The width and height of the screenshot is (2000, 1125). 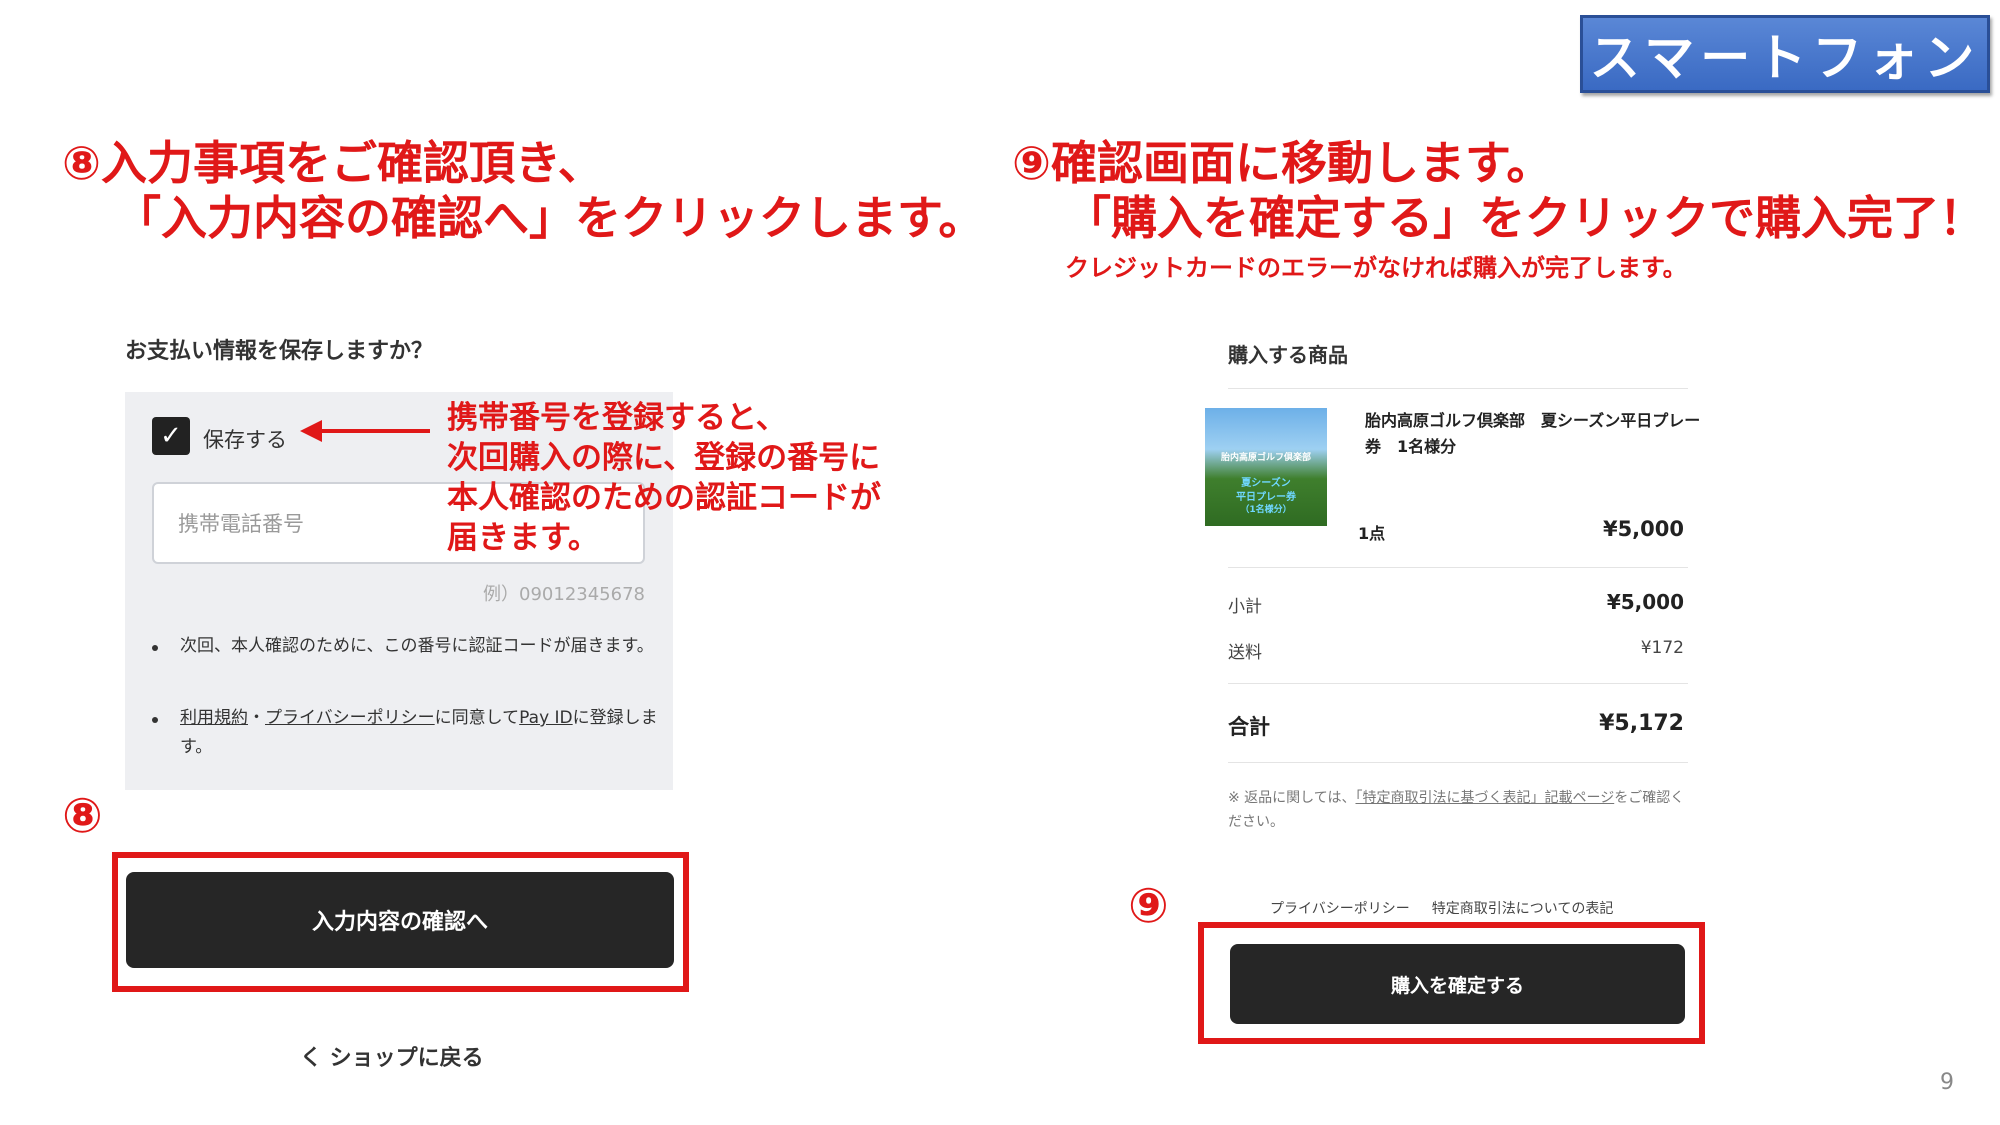 I want to click on step9-heading-line1: ⑨確認画面に移動します。, so click(x=1282, y=163).